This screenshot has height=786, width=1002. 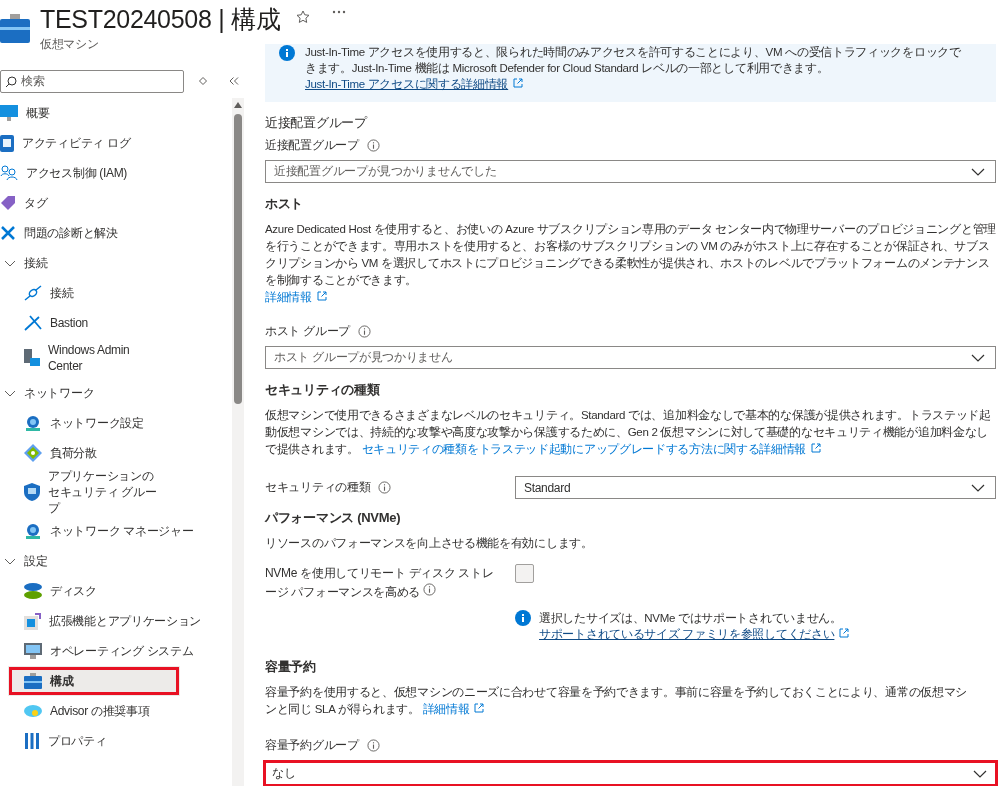 What do you see at coordinates (94, 681) in the screenshot?
I see `nav-item: 構成` at bounding box center [94, 681].